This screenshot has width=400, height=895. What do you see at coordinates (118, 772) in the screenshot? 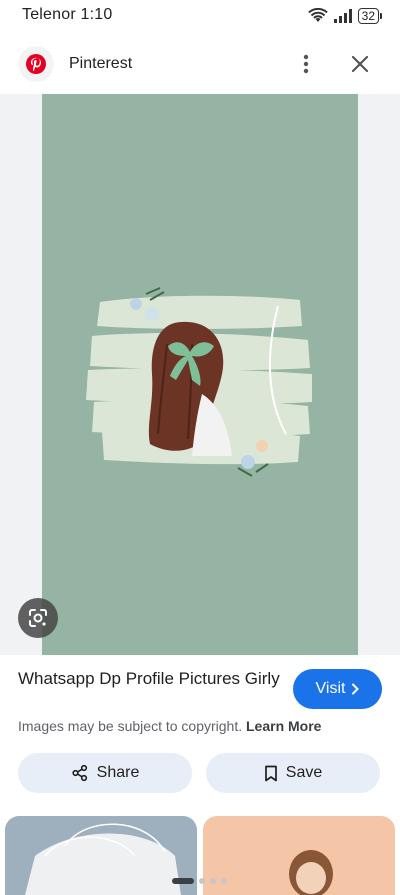
I see `share-label: Share` at bounding box center [118, 772].